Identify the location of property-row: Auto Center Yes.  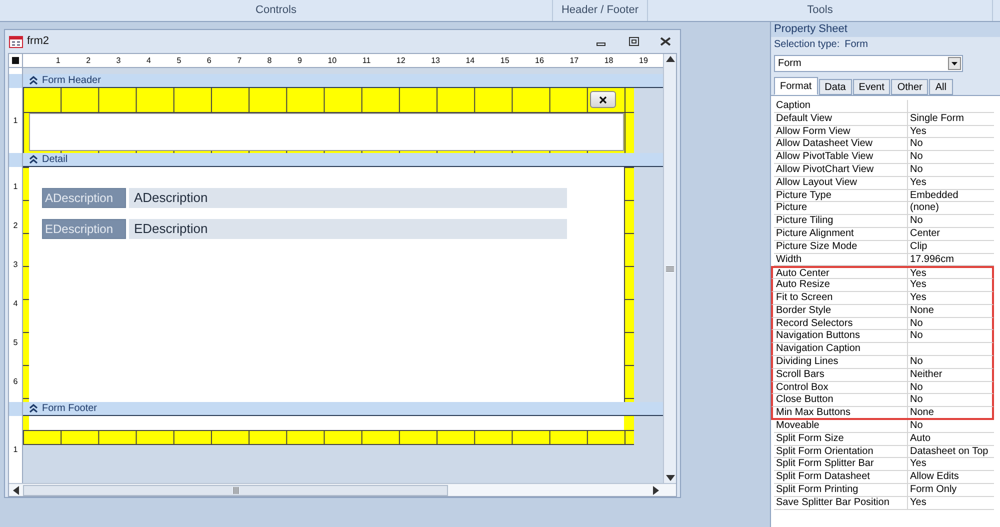
(882, 273).